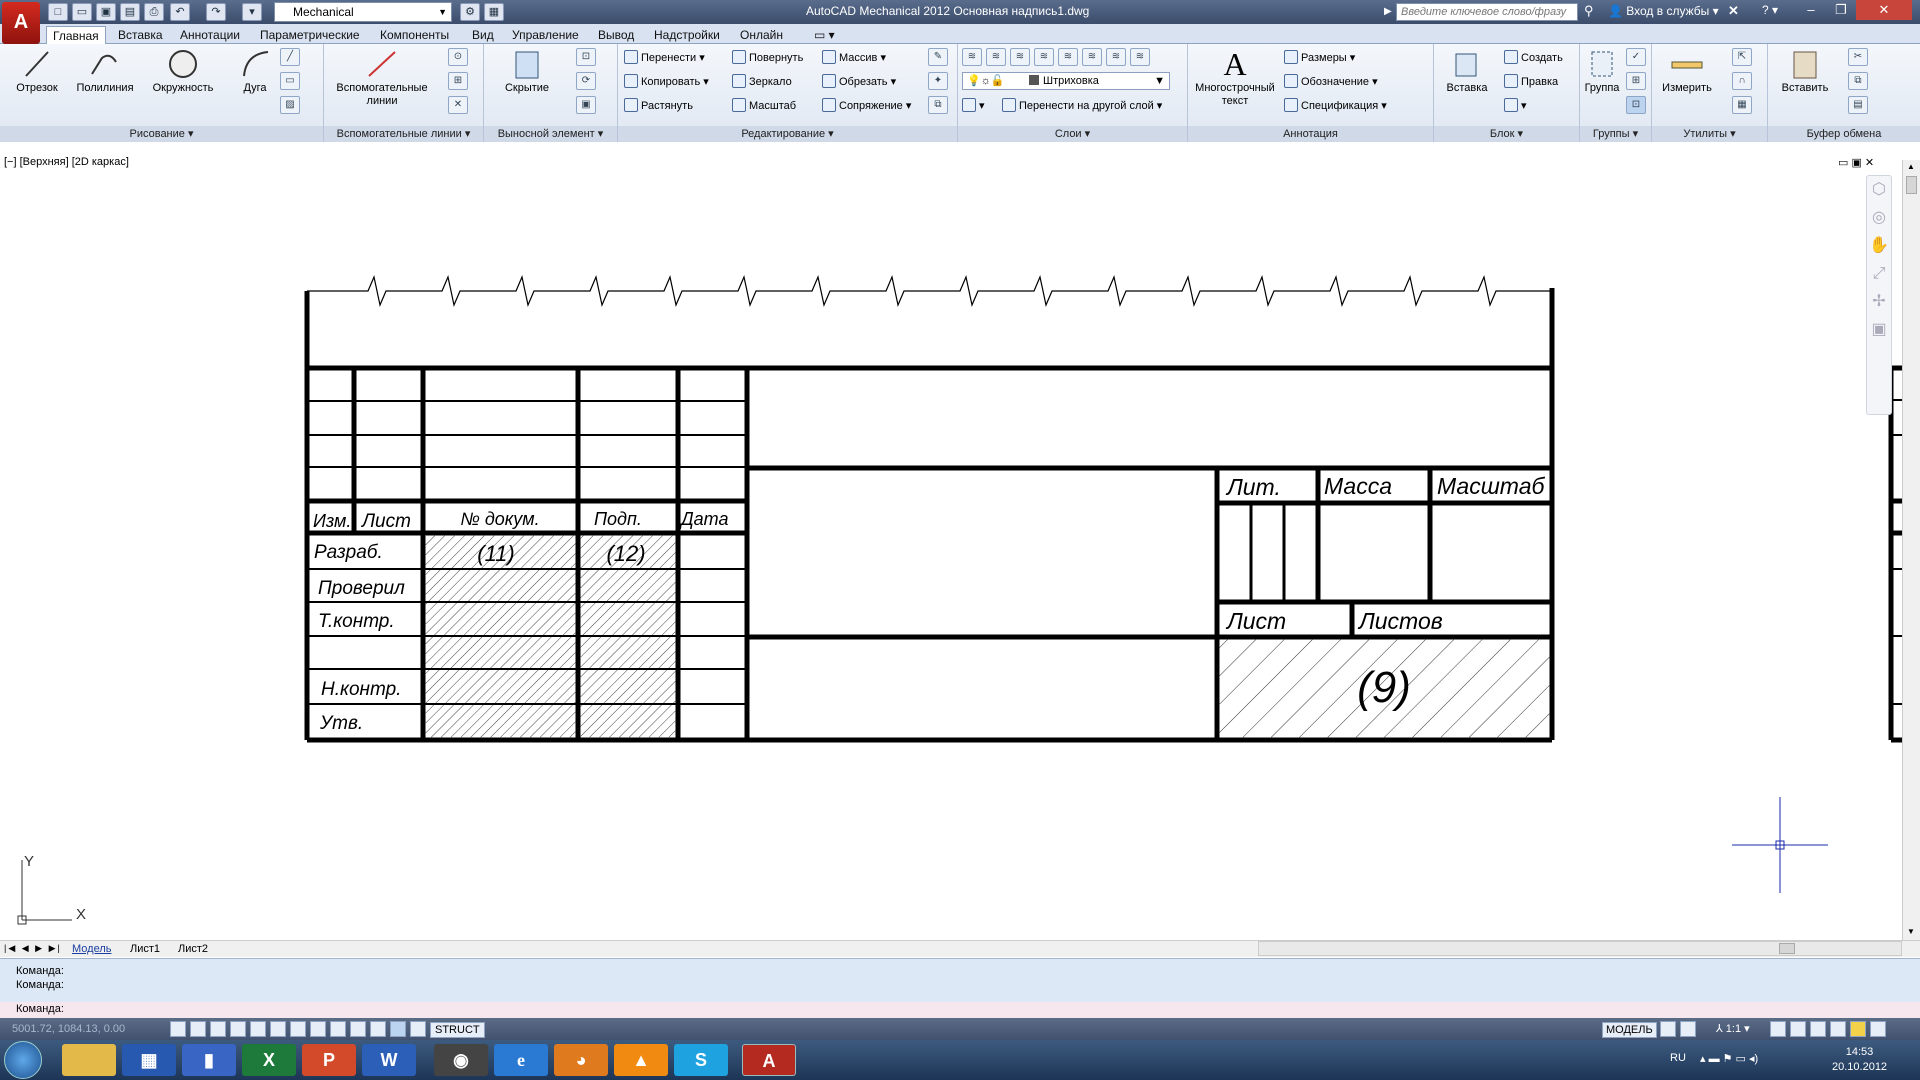 The image size is (1920, 1080). I want to click on ducs-icon, so click(338, 1029).